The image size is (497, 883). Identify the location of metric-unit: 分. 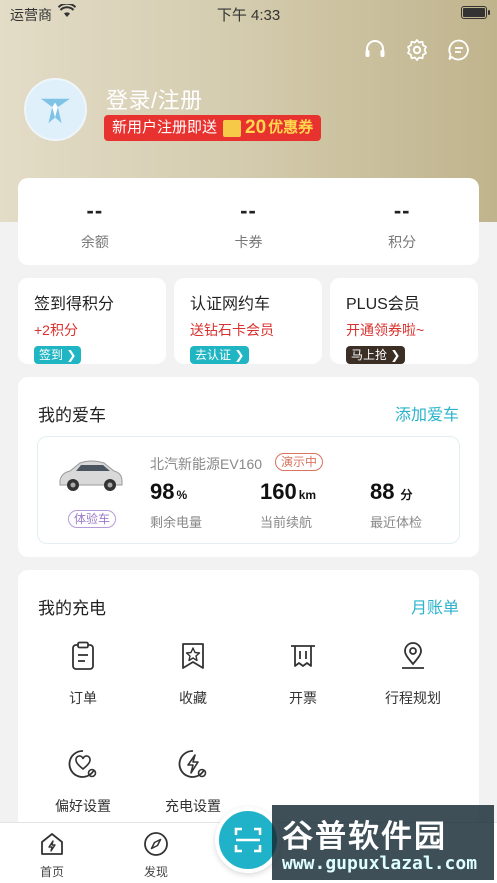
(406, 495).